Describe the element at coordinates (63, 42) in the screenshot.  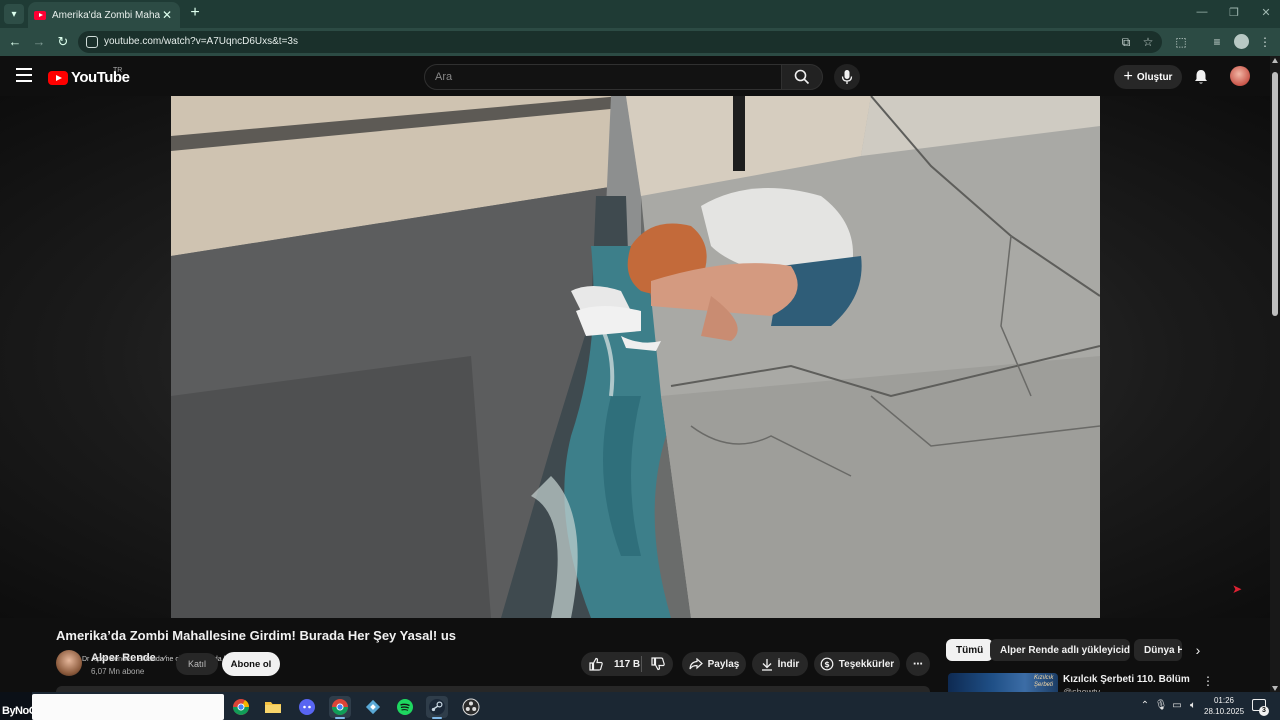
I see `reload-icon: ↻` at that location.